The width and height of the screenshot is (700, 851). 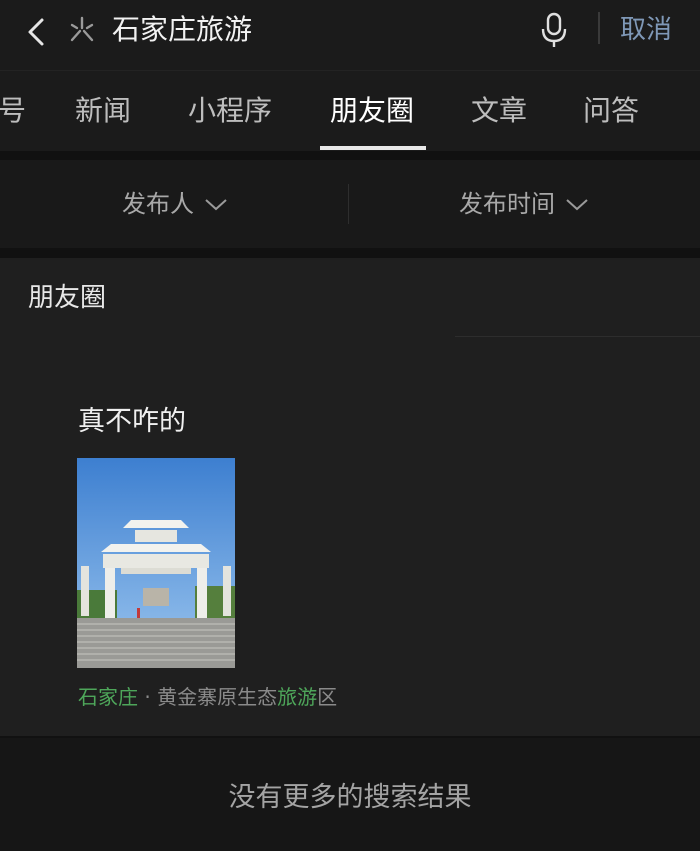 I want to click on post-text: 真不咋的, so click(x=132, y=422).